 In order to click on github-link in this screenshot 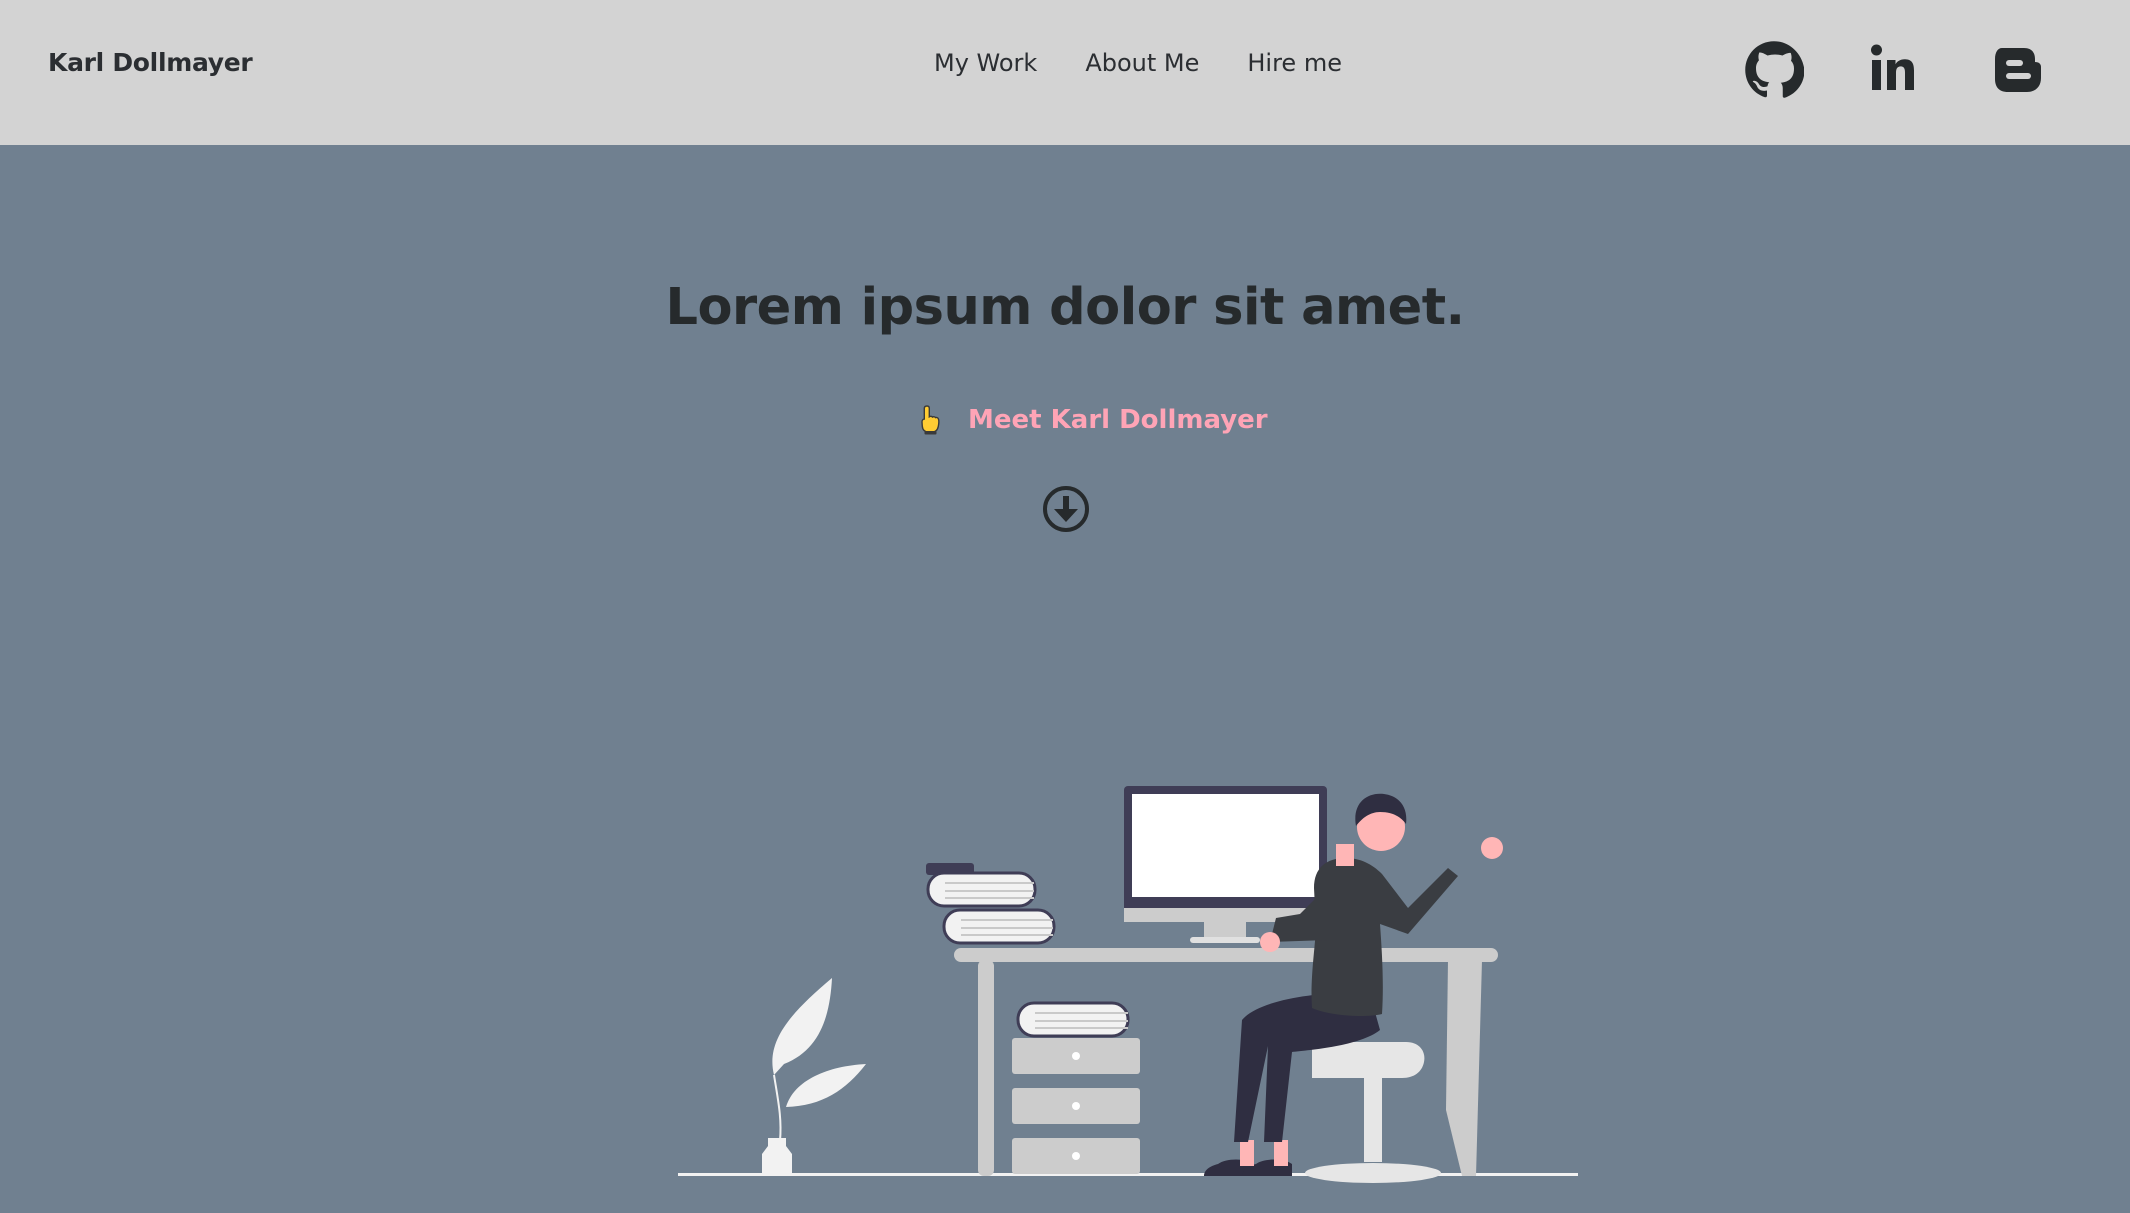, I will do `click(1774, 70)`.